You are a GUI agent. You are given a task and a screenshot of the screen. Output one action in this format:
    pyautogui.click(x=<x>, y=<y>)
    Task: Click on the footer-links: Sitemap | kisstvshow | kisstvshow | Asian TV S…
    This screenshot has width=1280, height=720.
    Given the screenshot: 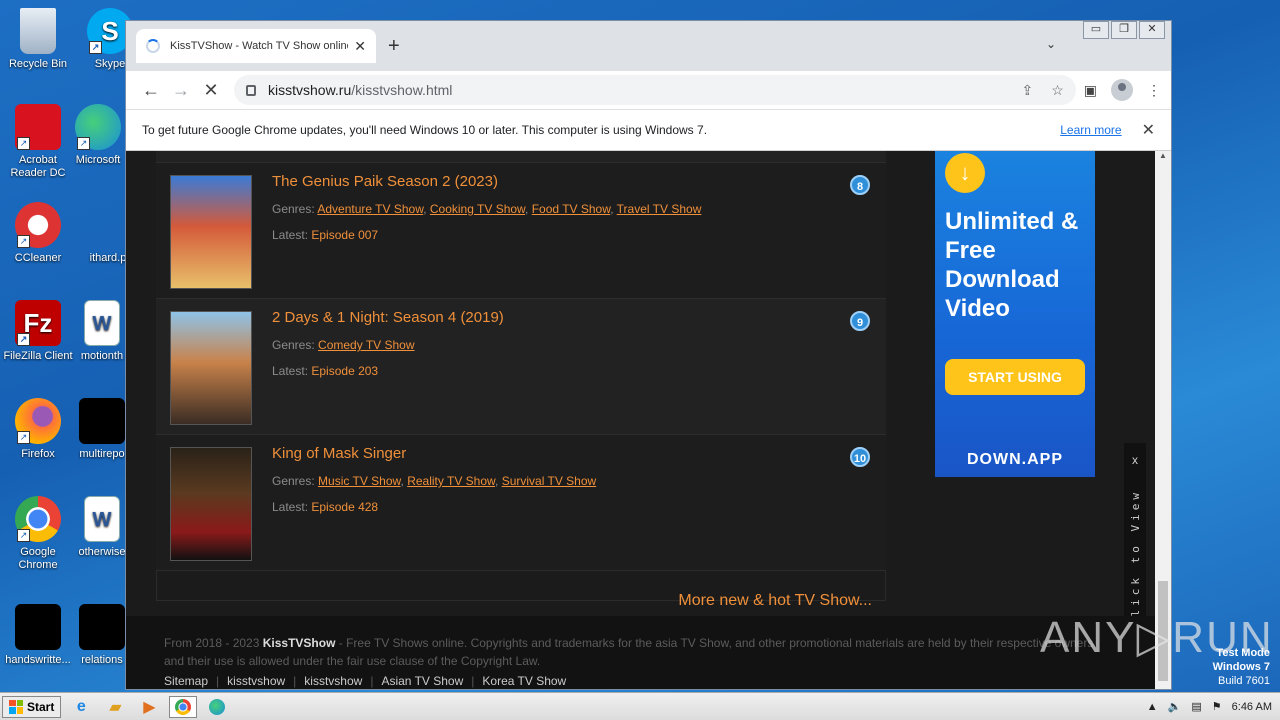 What is the action you would take?
    pyautogui.click(x=641, y=681)
    